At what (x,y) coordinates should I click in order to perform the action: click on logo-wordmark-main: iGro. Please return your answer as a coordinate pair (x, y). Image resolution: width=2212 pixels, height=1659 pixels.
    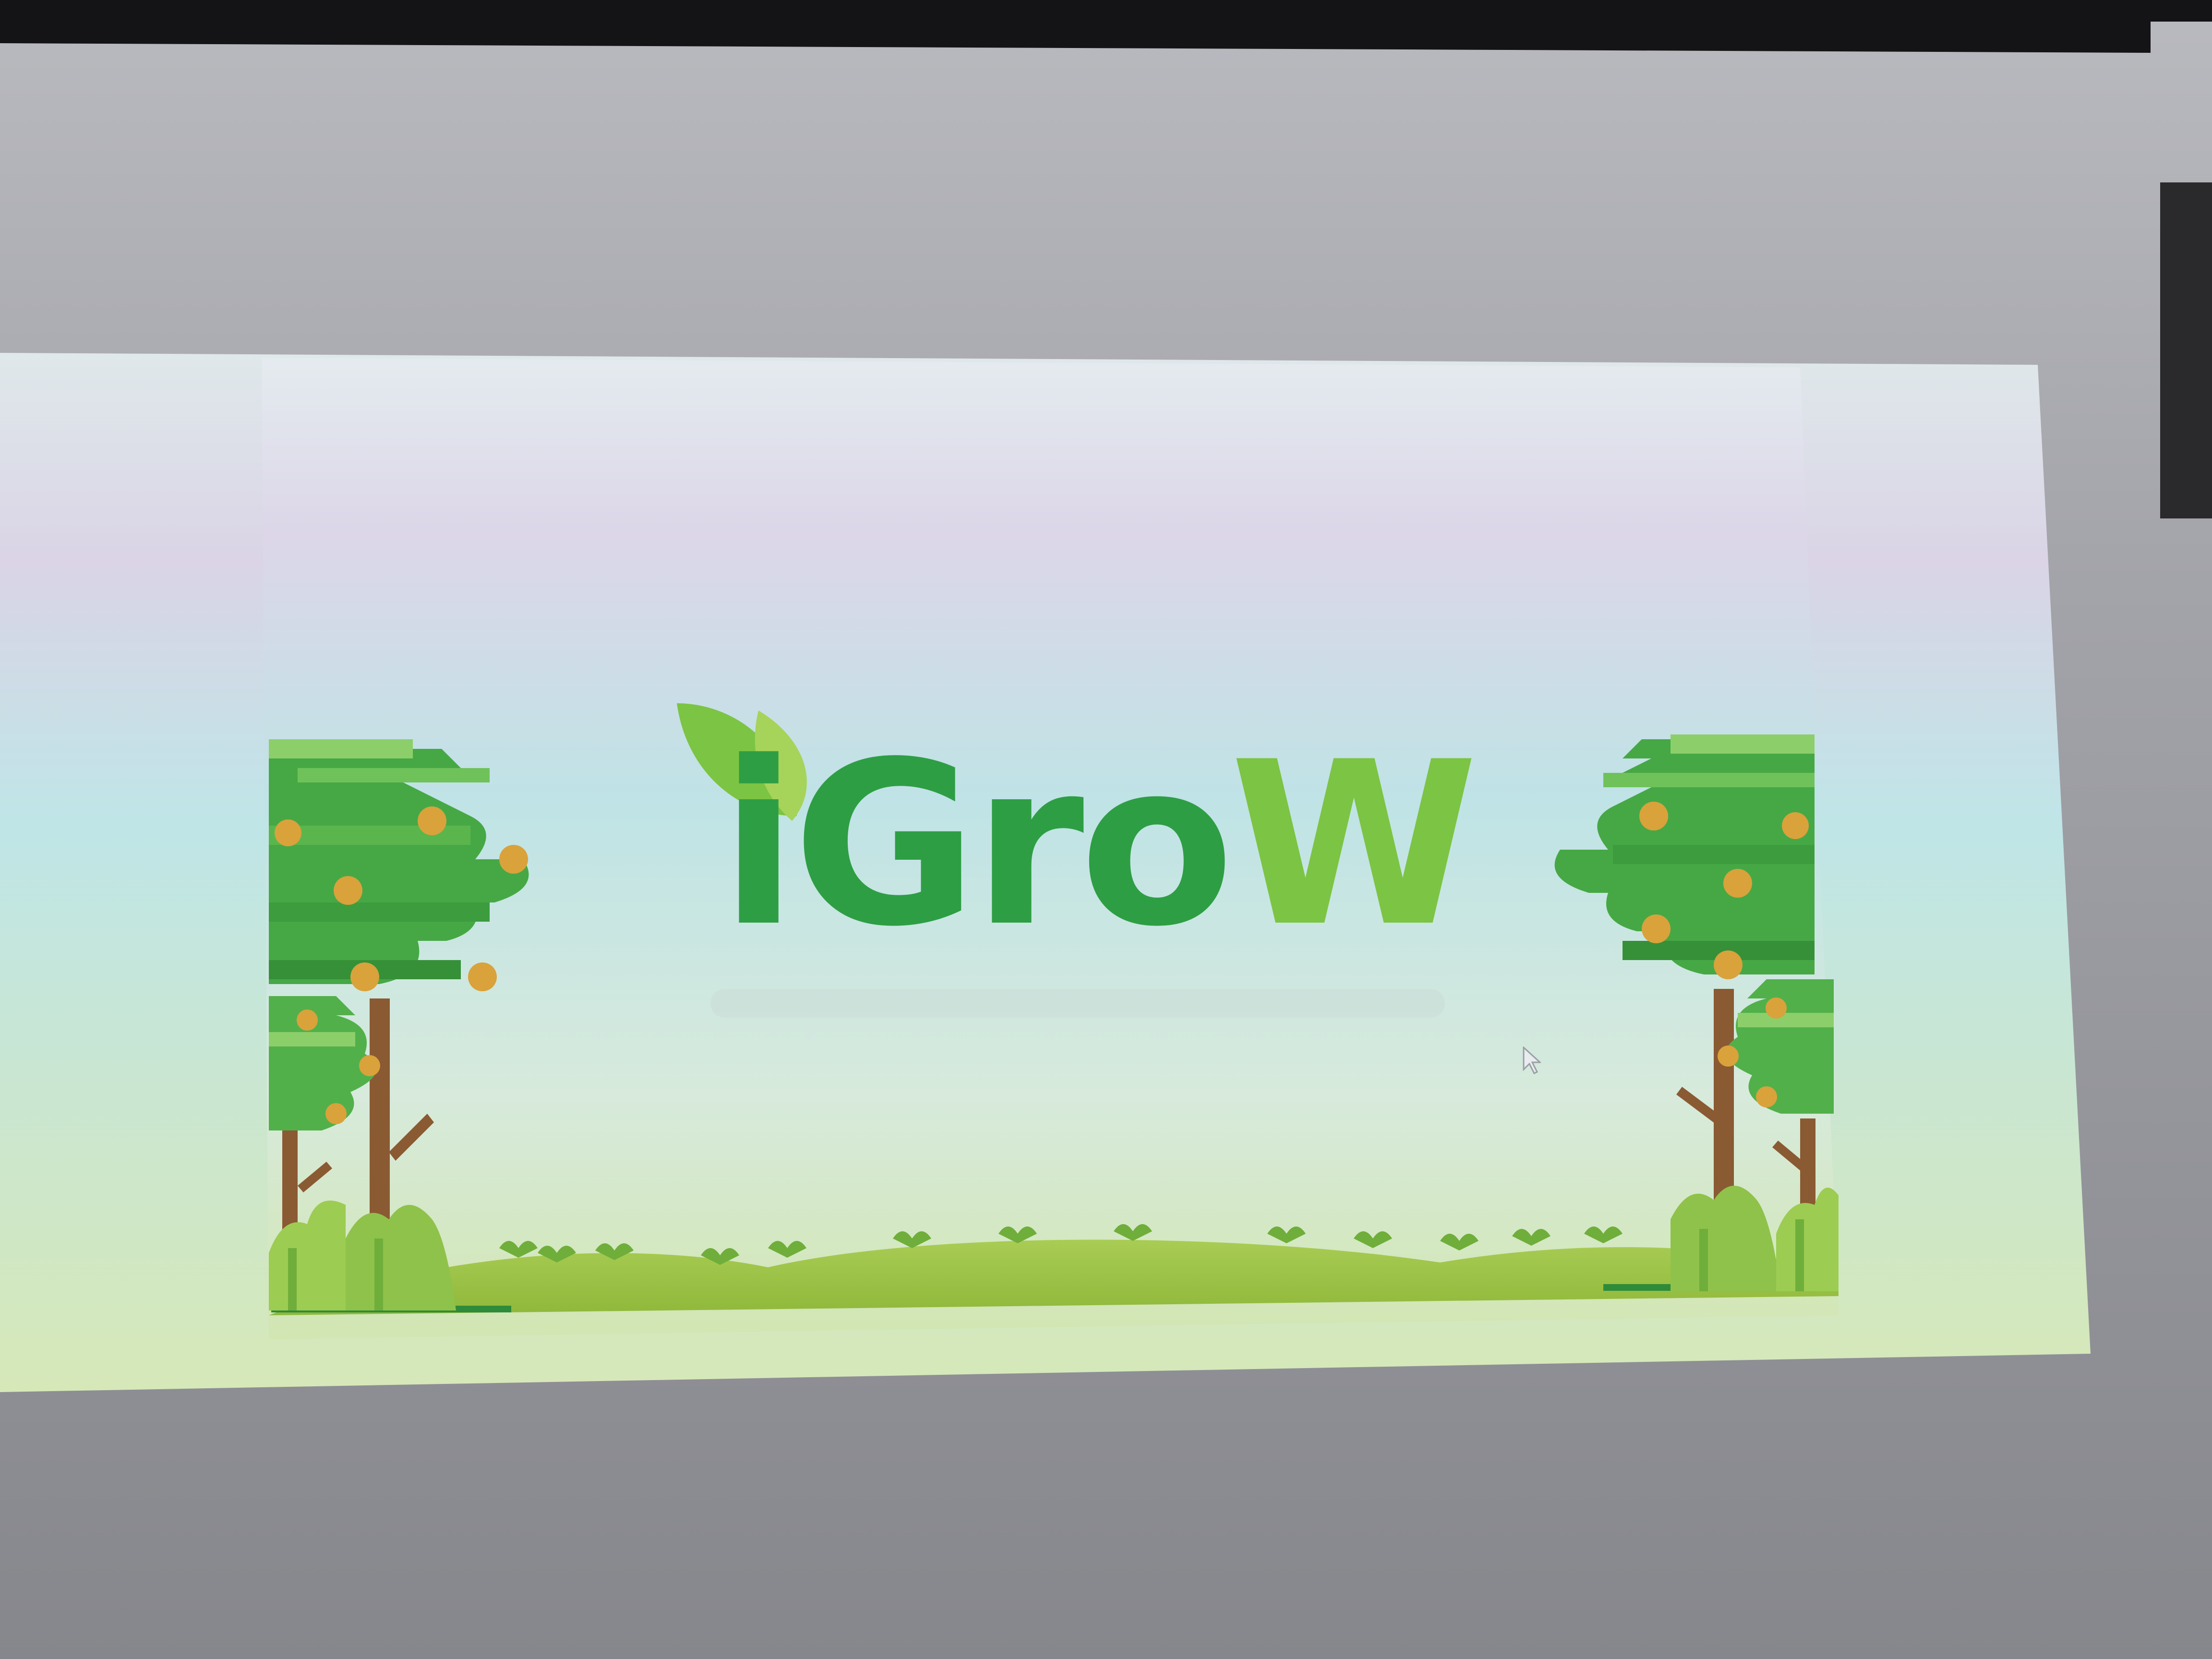
    Looking at the image, I should click on (977, 844).